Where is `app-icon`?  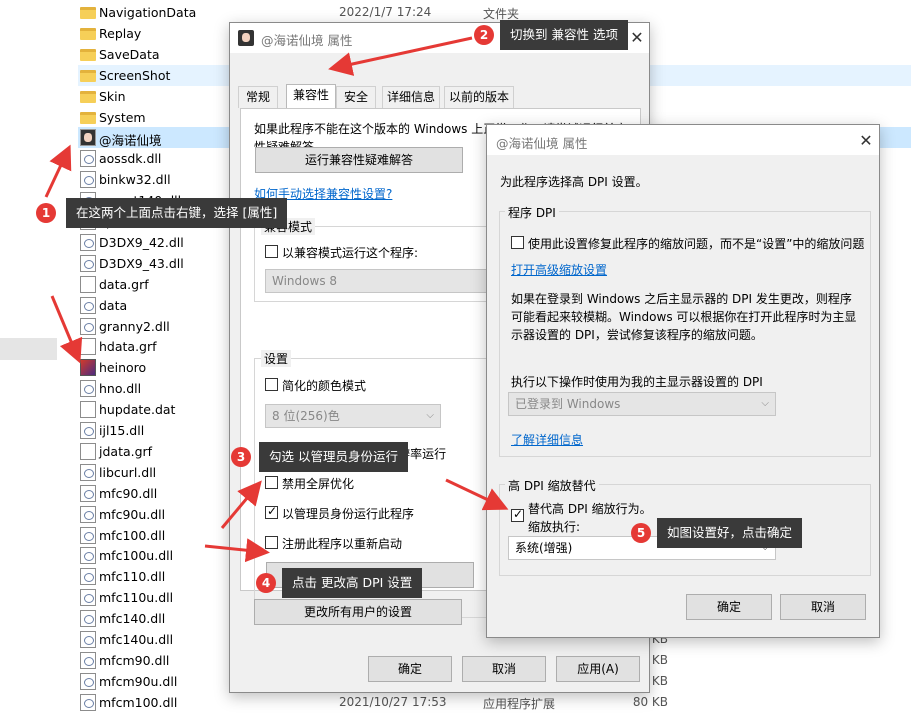 app-icon is located at coordinates (88, 138).